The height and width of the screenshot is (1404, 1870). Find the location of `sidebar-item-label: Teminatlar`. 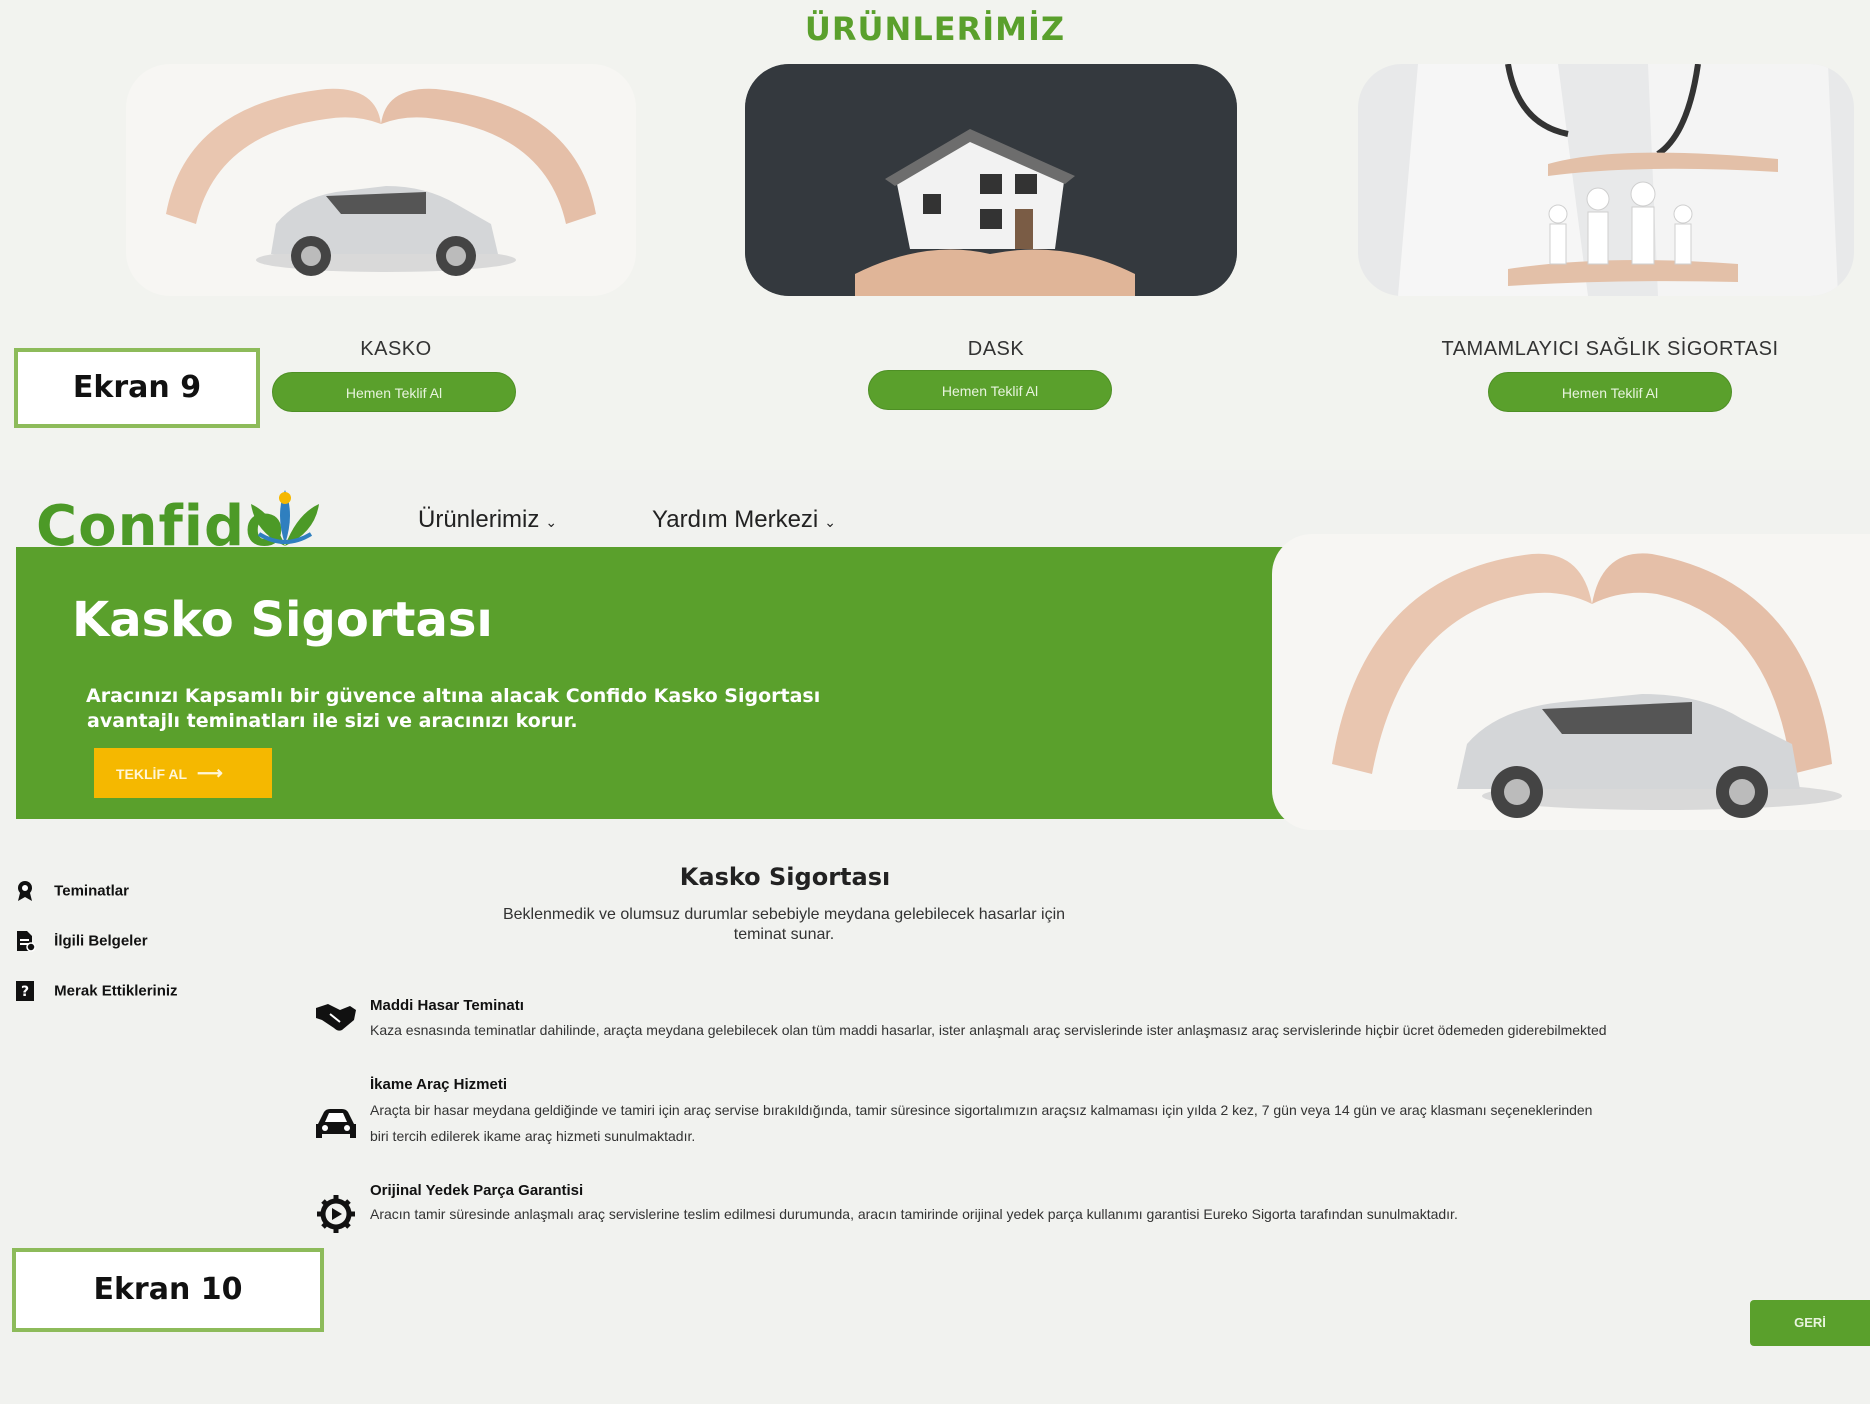

sidebar-item-label: Teminatlar is located at coordinates (91, 891).